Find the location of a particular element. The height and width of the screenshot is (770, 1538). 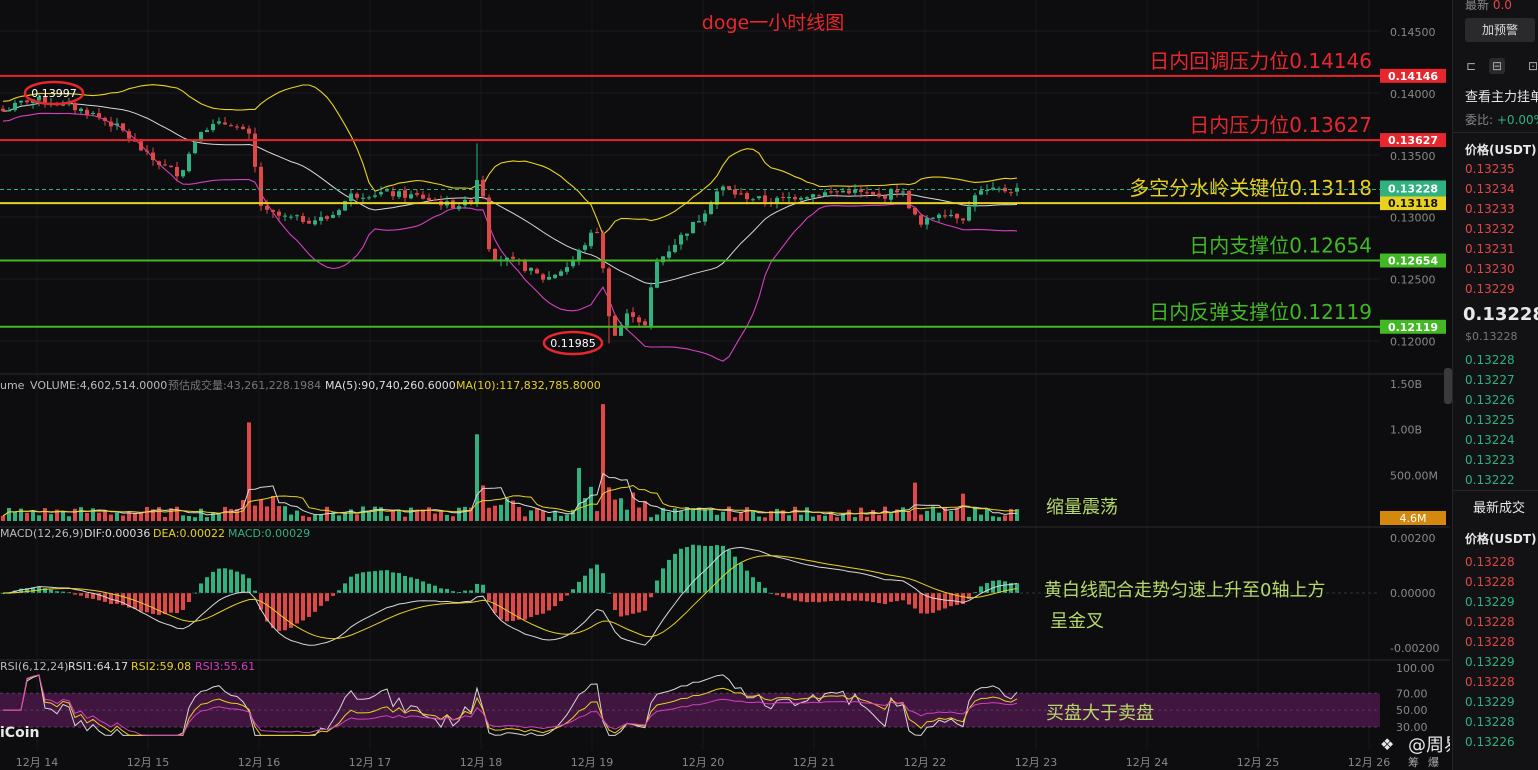

level-label: 日内回调压力位0.14146 is located at coordinates (1260, 61).